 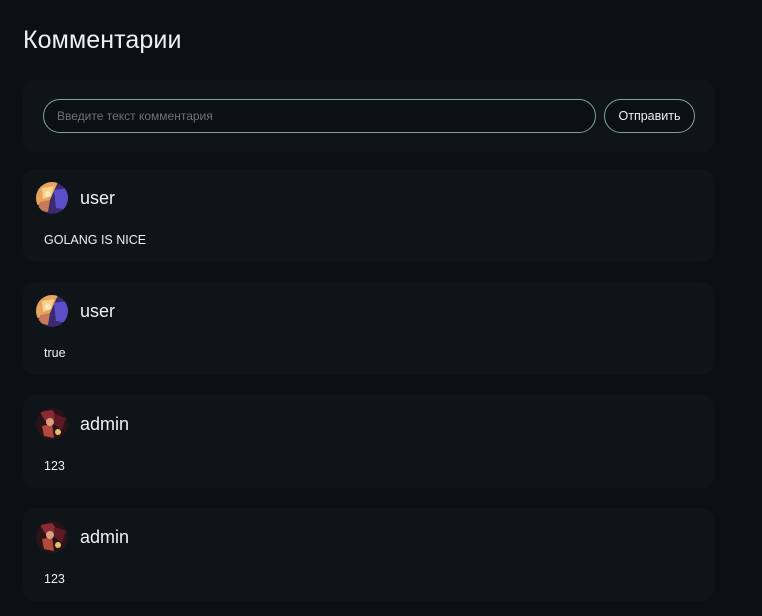 What do you see at coordinates (102, 40) in the screenshot?
I see `page-title: Комментарии` at bounding box center [102, 40].